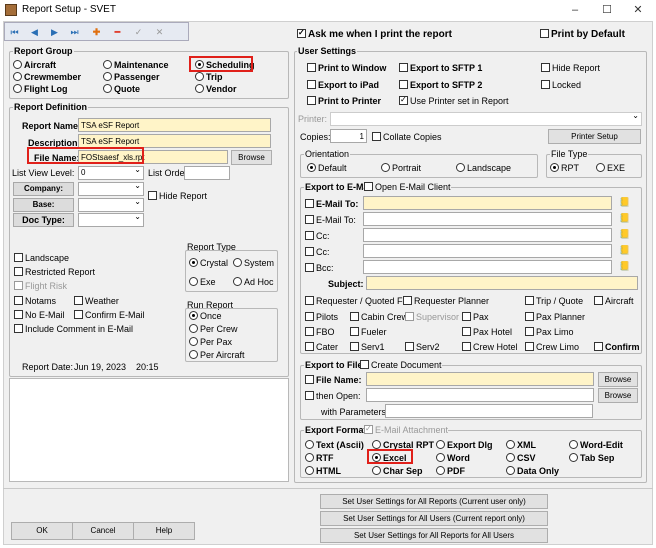 The height and width of the screenshot is (548, 656). What do you see at coordinates (47, 77) in the screenshot?
I see `radio-crewmember: Crewmember` at bounding box center [47, 77].